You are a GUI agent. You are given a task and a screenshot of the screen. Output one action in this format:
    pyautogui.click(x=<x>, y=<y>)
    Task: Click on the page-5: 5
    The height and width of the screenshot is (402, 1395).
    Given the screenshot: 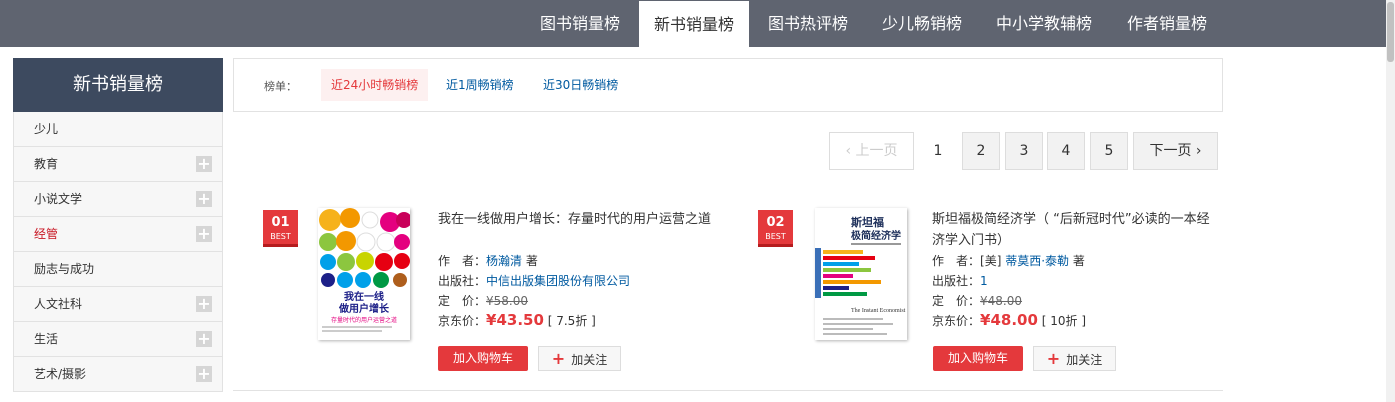 What is the action you would take?
    pyautogui.click(x=1109, y=151)
    